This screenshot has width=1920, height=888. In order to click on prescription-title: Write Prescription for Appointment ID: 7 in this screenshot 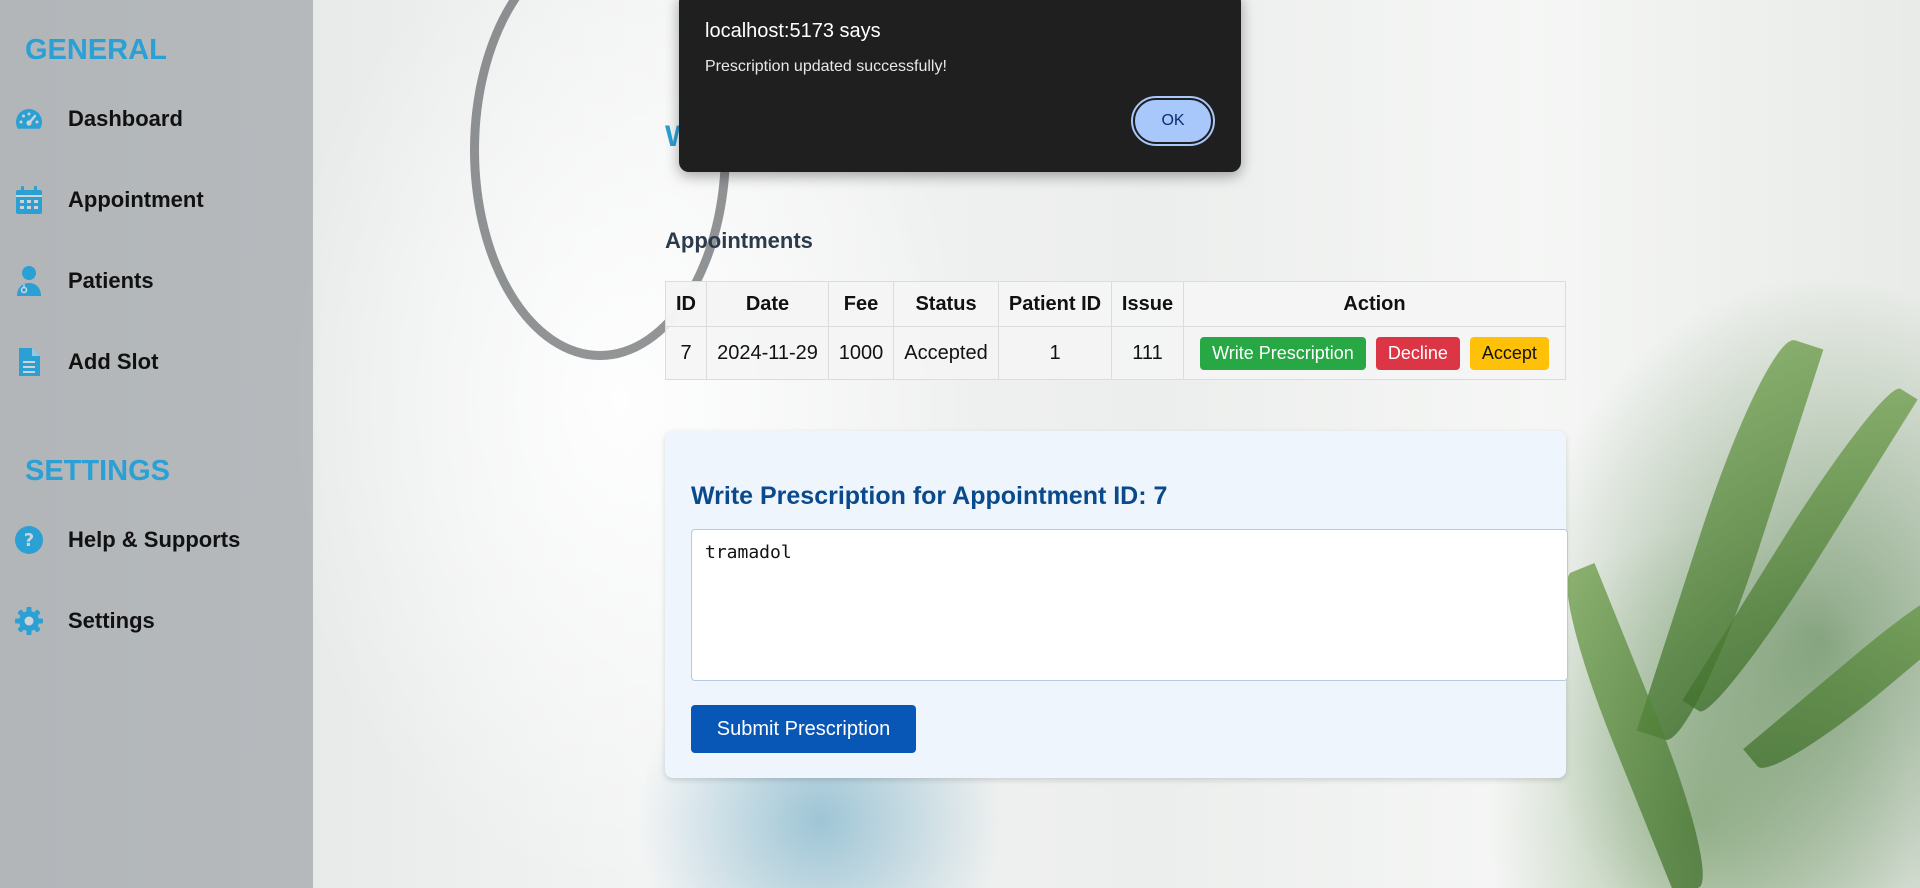, I will do `click(929, 496)`.